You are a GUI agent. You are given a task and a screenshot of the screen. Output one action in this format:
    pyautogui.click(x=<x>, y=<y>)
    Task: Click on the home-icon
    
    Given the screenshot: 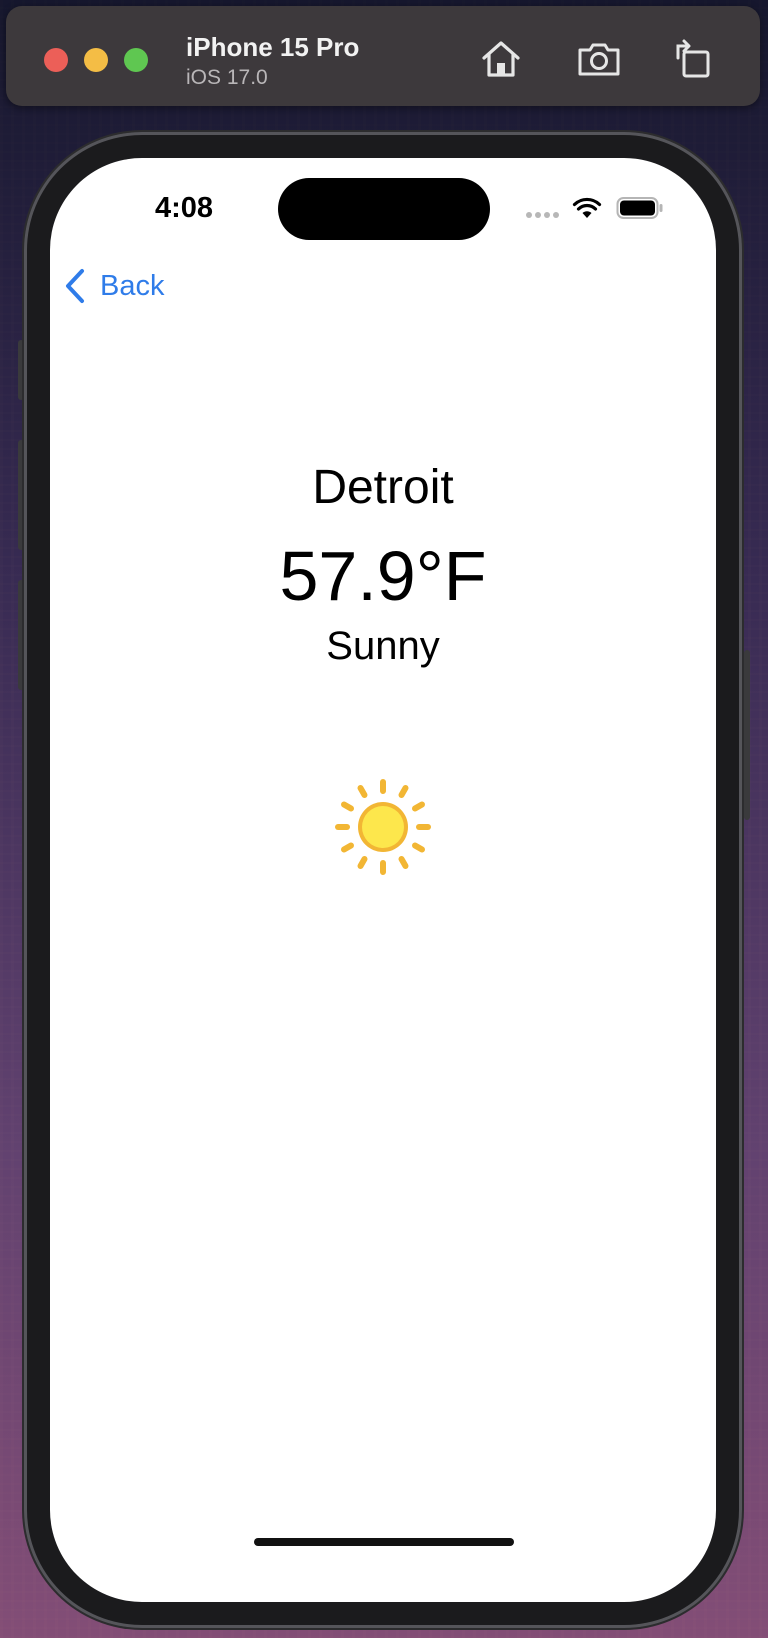 What is the action you would take?
    pyautogui.click(x=501, y=59)
    